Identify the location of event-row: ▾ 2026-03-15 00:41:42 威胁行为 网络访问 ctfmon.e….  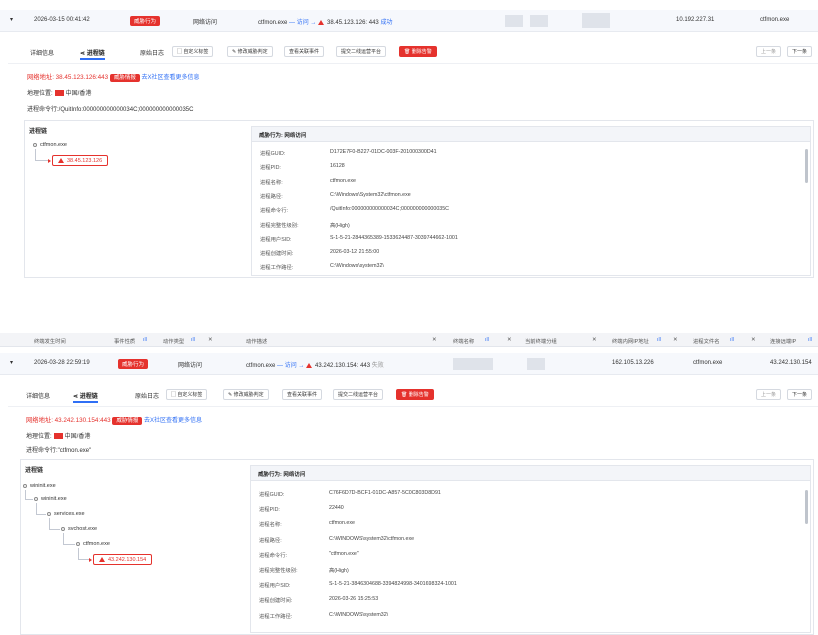
(409, 21).